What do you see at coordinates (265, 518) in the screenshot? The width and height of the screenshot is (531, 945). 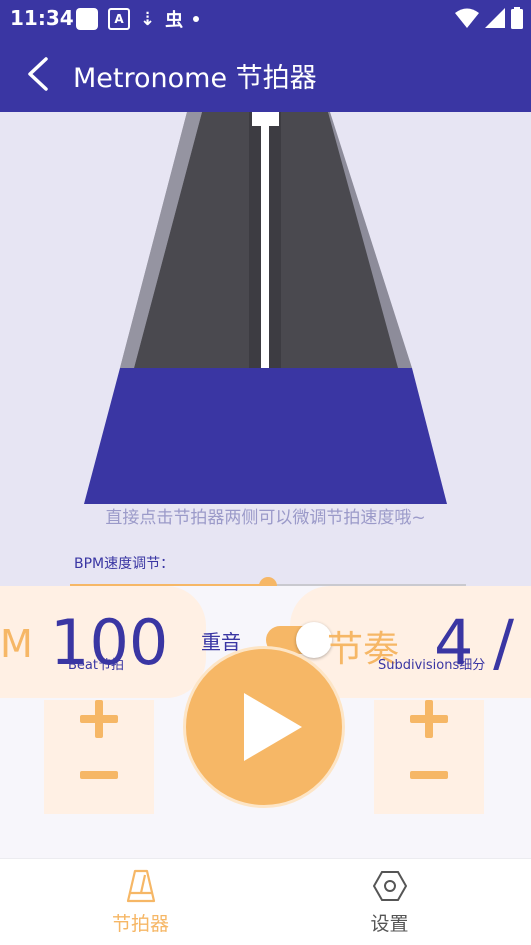 I see `hint-text: 直接点击节拍器两侧可以微调节拍速度哦~` at bounding box center [265, 518].